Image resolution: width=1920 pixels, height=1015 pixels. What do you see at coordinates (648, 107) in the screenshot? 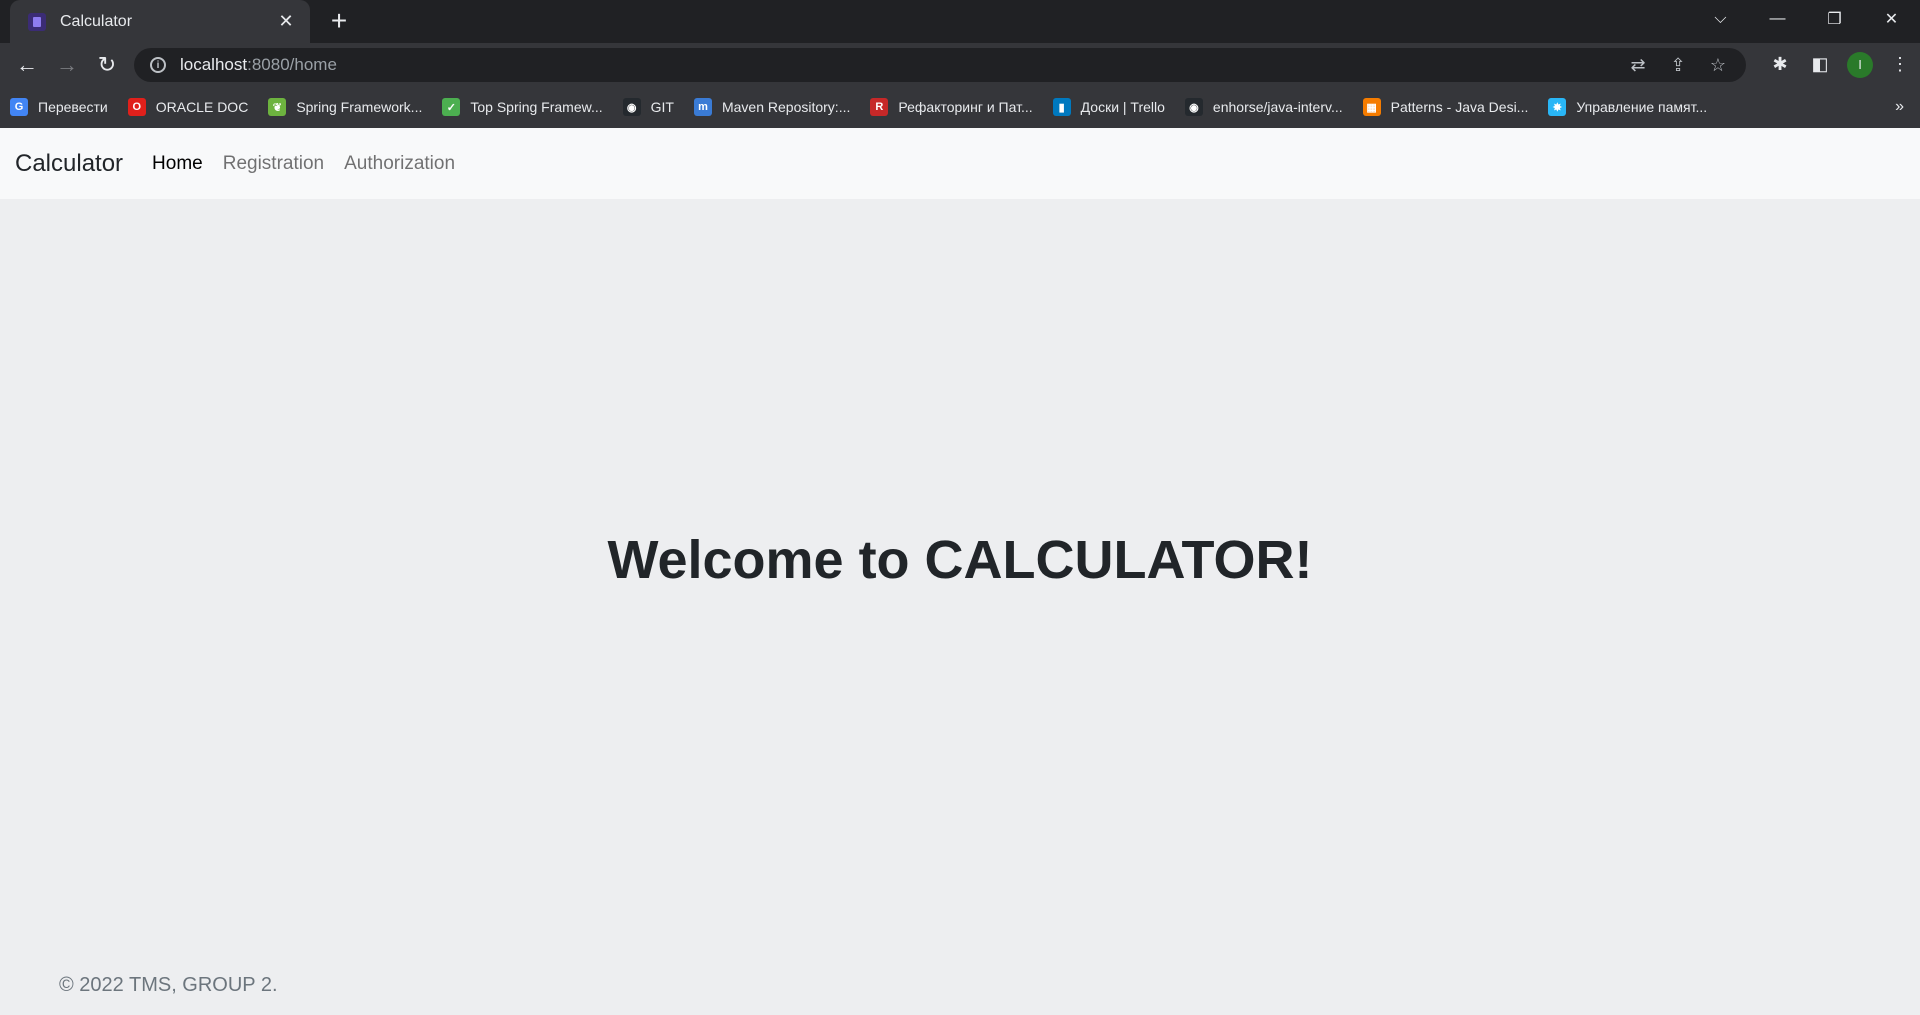
I see `bookmark-item: ◉ GIT` at bounding box center [648, 107].